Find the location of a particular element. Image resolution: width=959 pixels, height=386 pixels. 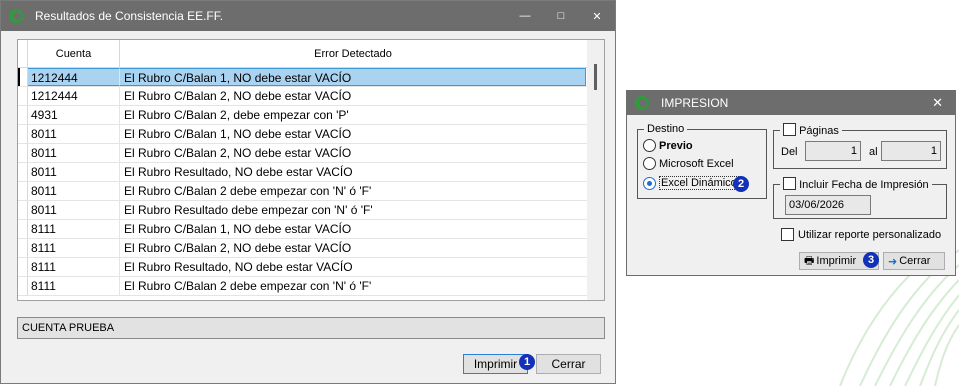

column-header-error: Error Detectado is located at coordinates (353, 53).